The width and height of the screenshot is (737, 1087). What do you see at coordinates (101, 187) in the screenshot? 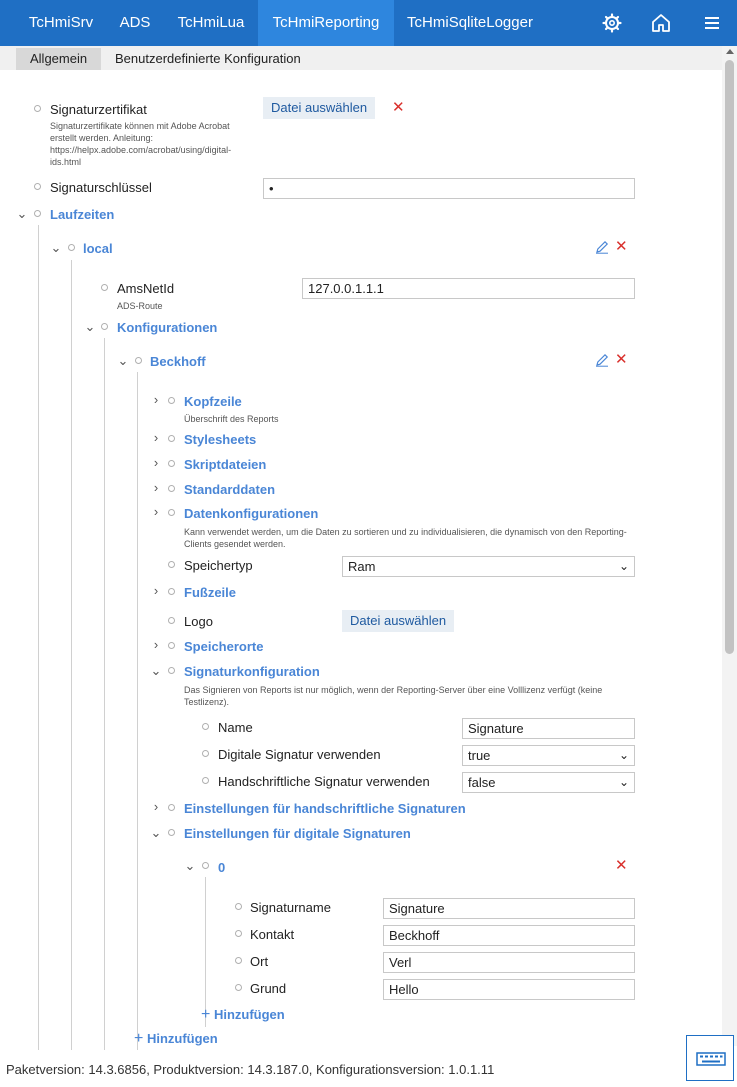
I see `sigkey-label: Signaturschlüssel` at bounding box center [101, 187].